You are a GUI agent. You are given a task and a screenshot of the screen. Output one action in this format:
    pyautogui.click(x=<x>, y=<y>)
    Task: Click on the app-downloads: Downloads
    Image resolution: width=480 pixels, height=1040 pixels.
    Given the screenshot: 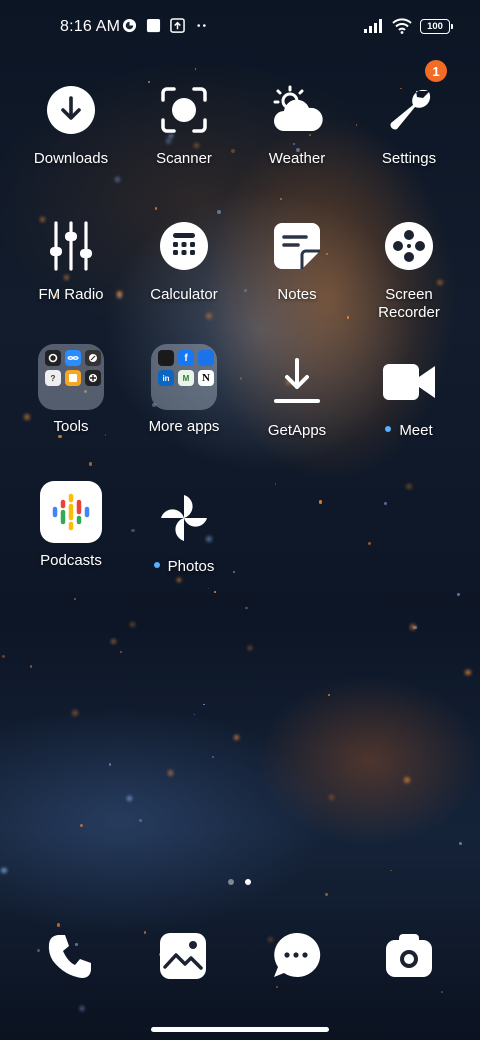 What is the action you would take?
    pyautogui.click(x=71, y=123)
    